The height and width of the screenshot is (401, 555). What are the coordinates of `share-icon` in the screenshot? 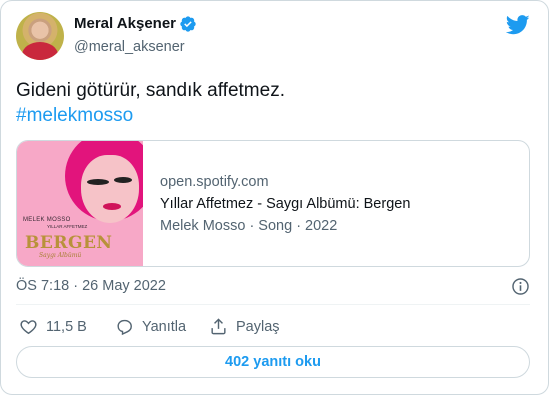 It's located at (218, 326).